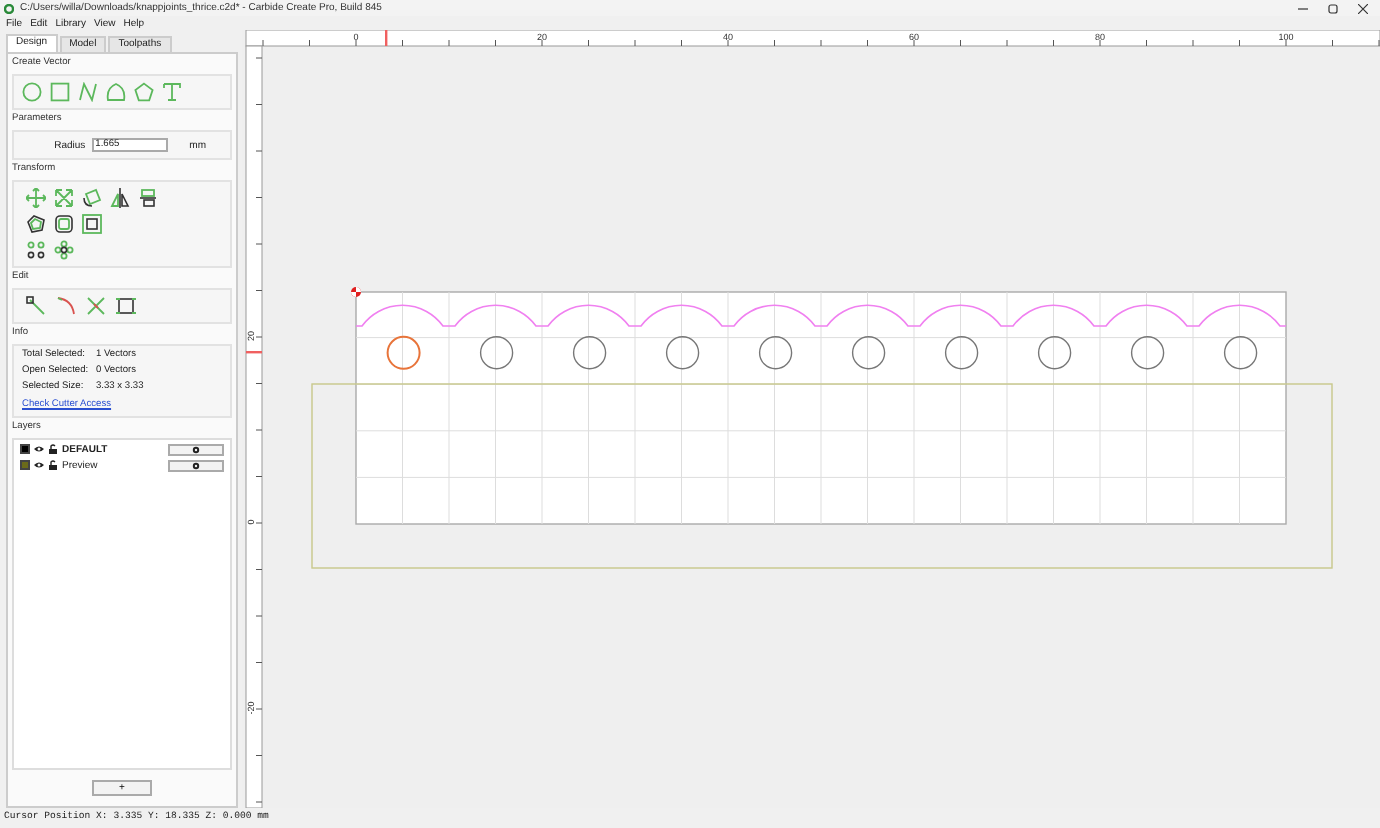 This screenshot has height=828, width=1380. I want to click on pentagon-icon, so click(144, 92).